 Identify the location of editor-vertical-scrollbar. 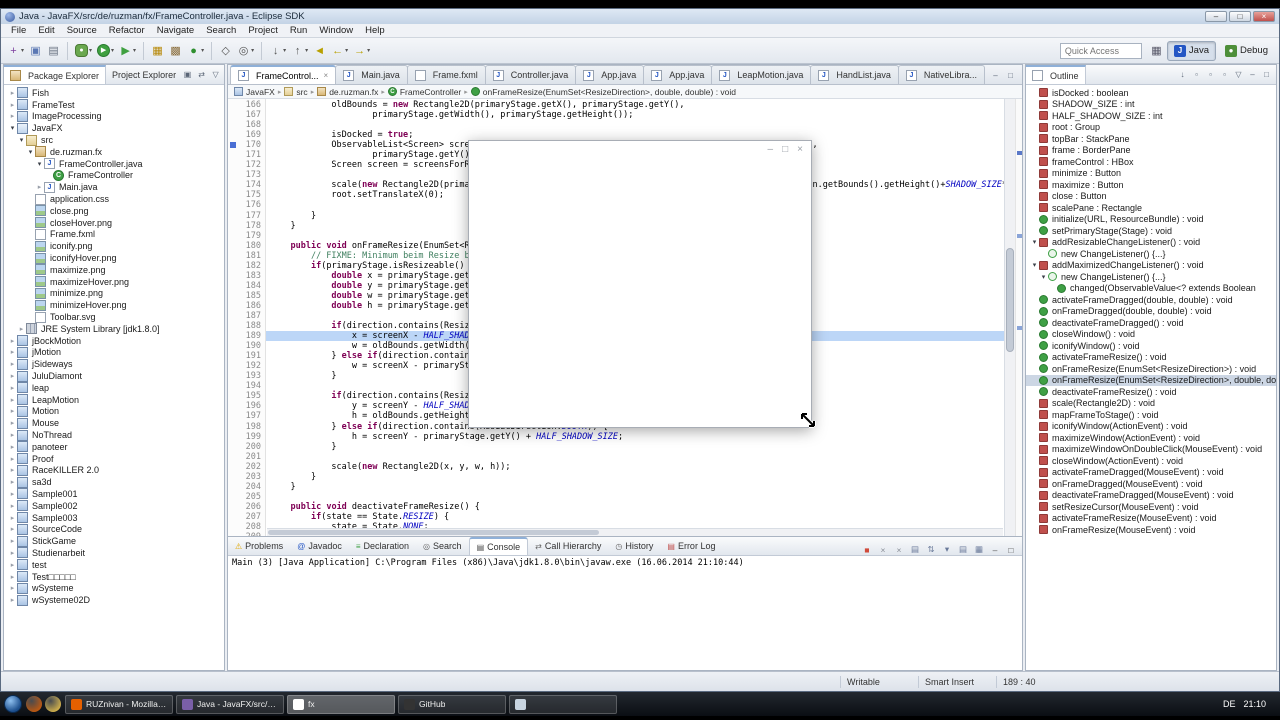
(1009, 317).